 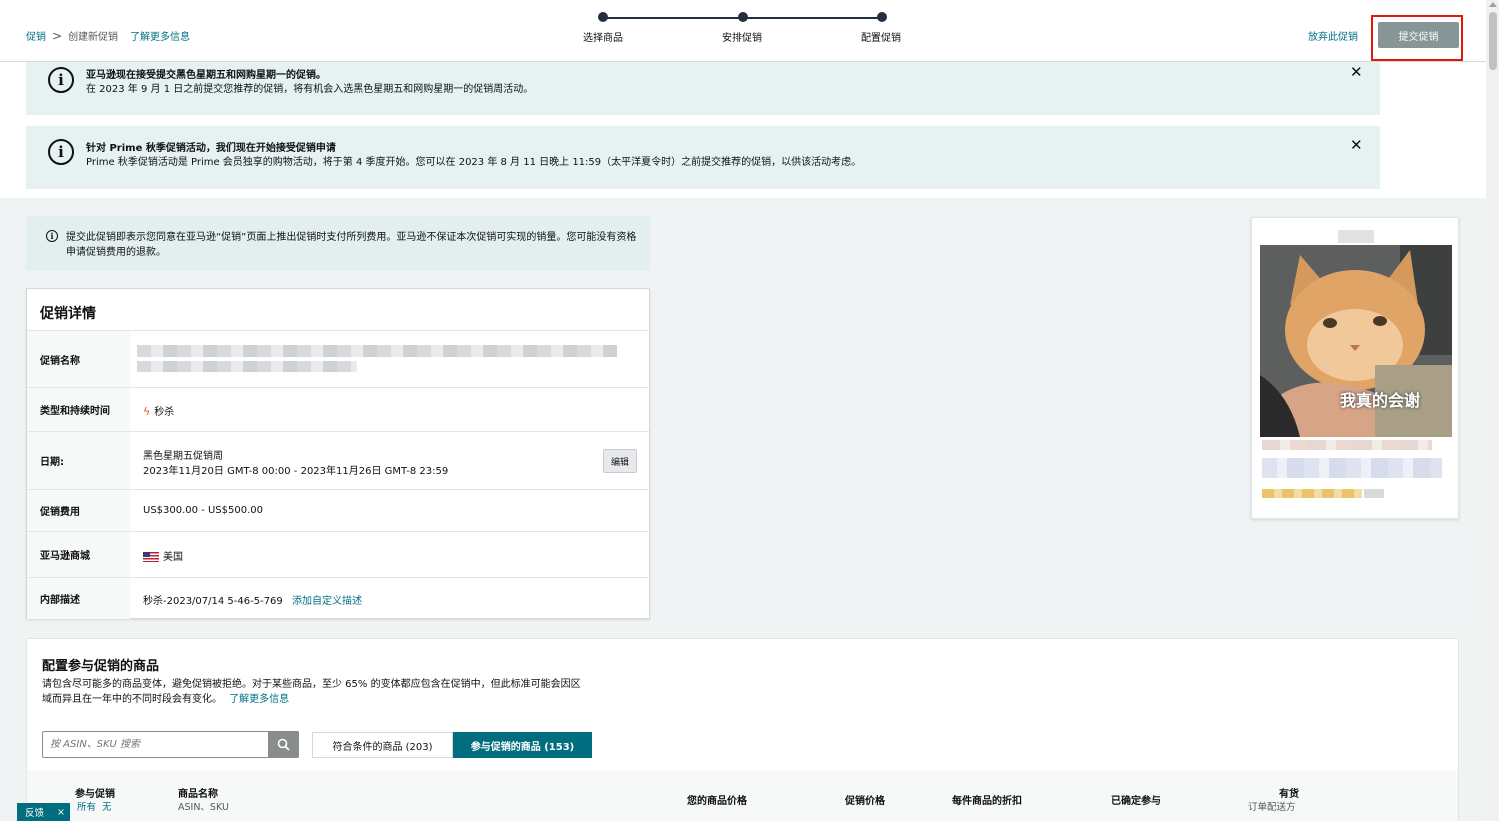 I want to click on row-fee: 促销费用 US$300.00 - US$500.00, so click(x=338, y=510).